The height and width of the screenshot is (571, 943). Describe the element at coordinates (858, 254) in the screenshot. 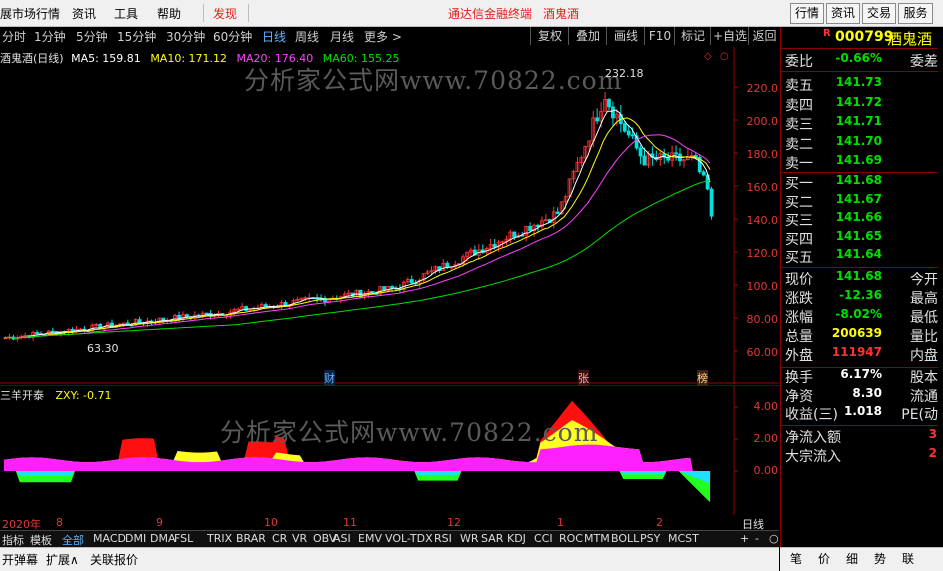

I see `bid-row-value: 141.64` at that location.